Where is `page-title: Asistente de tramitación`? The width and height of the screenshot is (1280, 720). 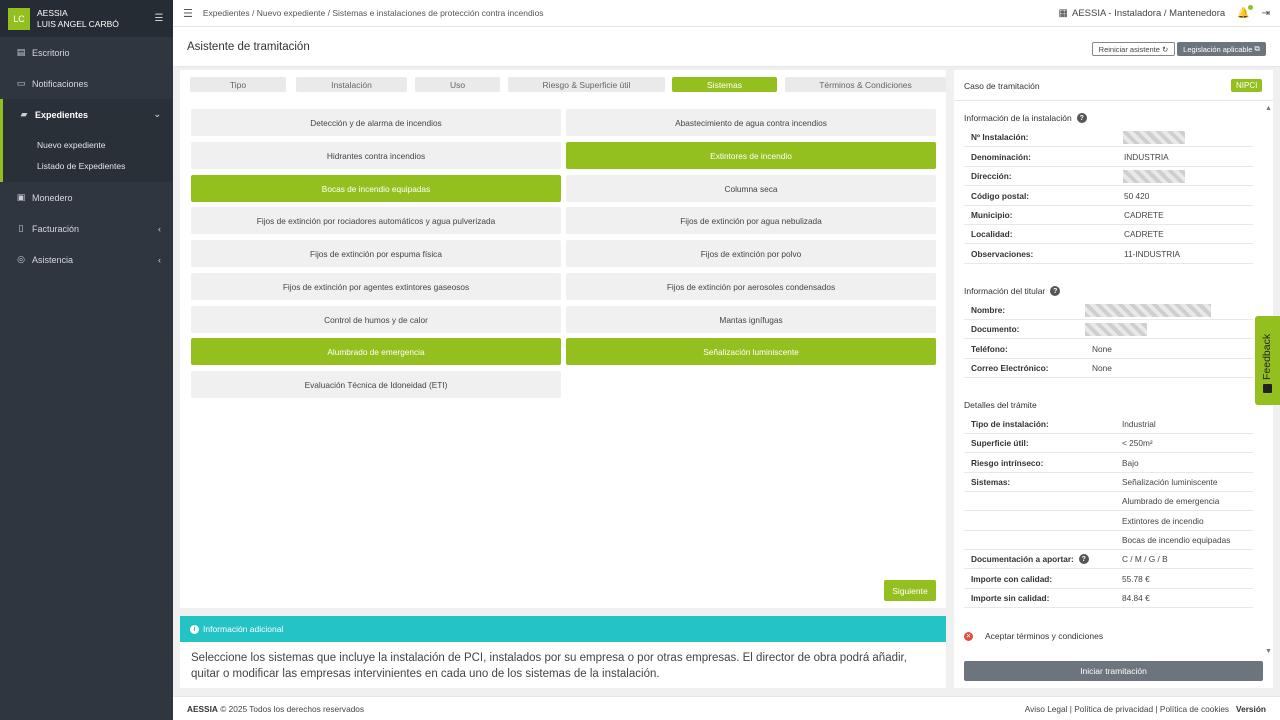 page-title: Asistente de tramitación is located at coordinates (248, 47).